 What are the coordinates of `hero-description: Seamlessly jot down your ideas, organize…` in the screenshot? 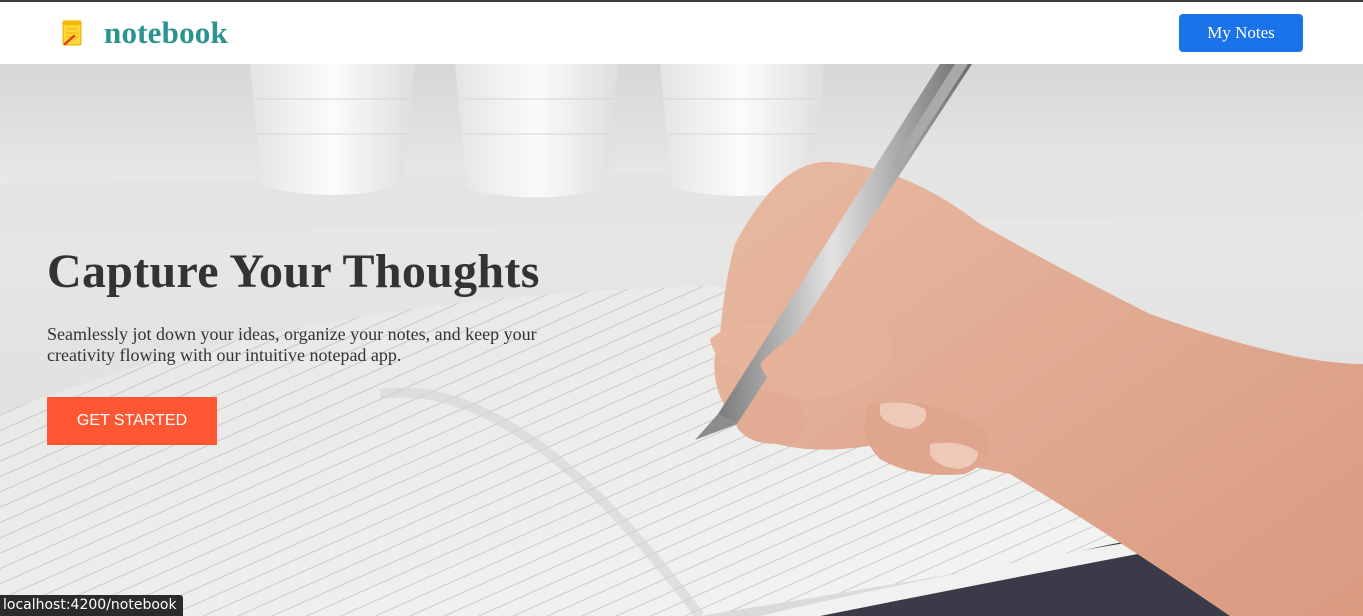 It's located at (292, 344).